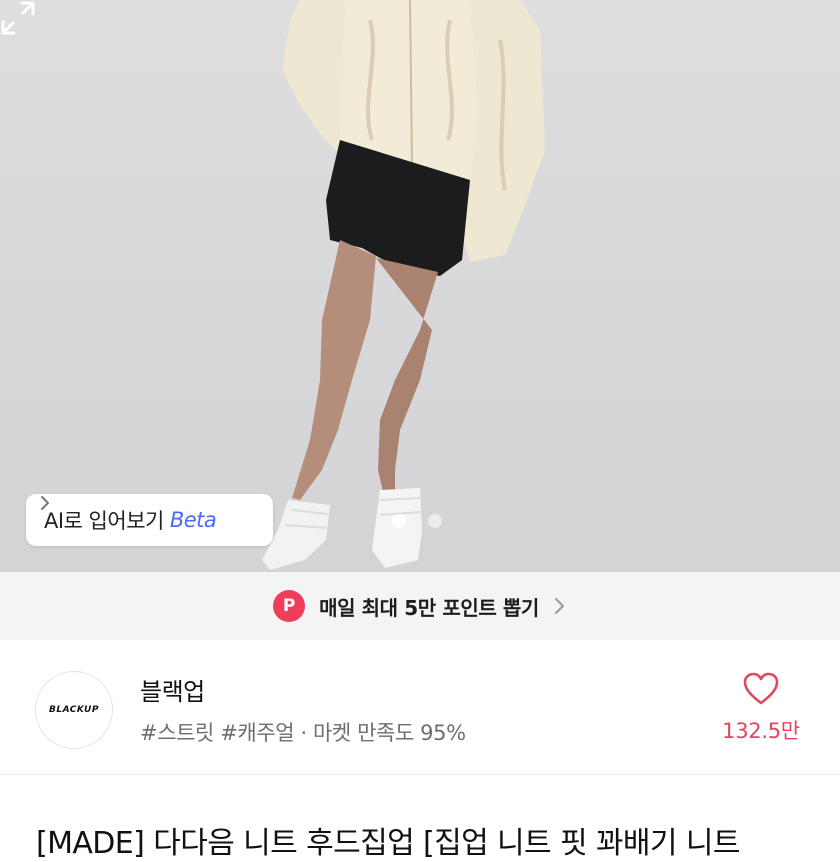  I want to click on pagination-dot-active, so click(399, 521).